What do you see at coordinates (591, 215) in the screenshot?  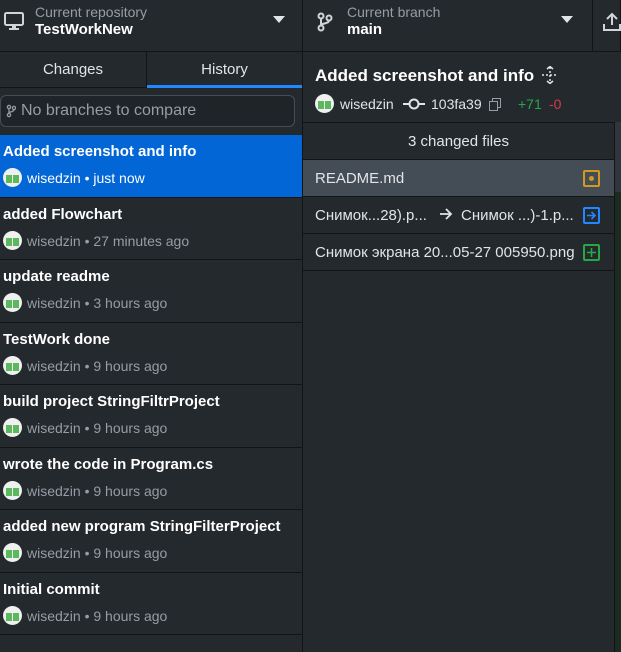 I see `file-renamed-icon` at bounding box center [591, 215].